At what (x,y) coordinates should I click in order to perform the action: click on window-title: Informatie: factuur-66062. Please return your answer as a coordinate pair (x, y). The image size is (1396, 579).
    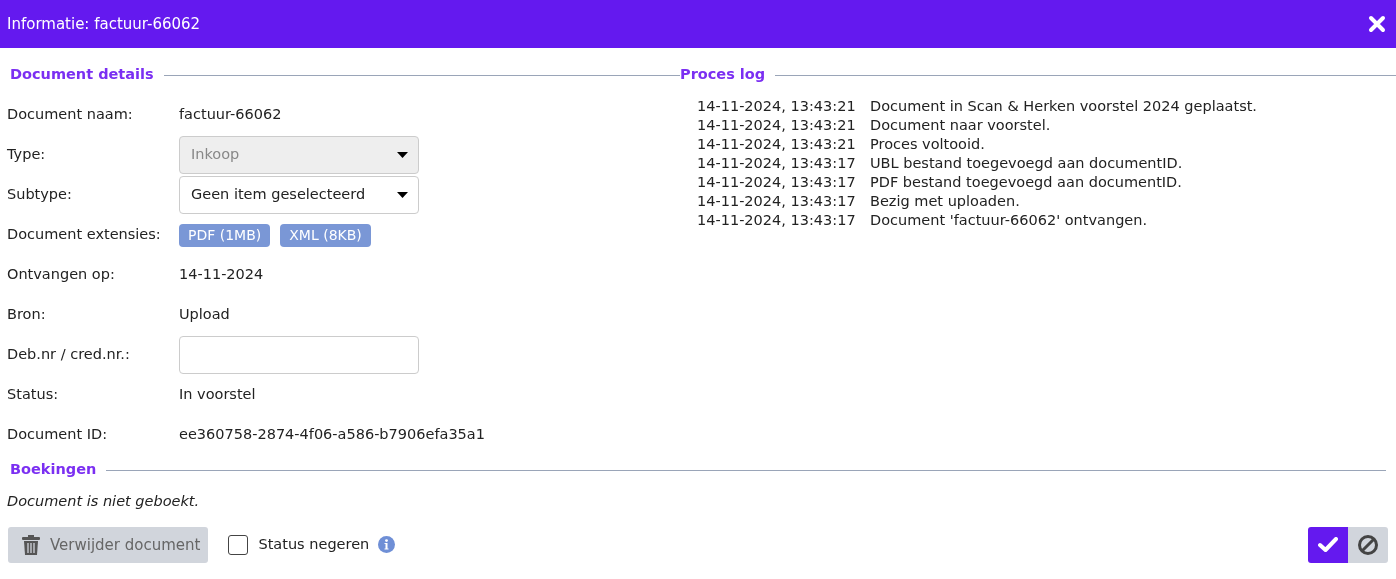
    Looking at the image, I should click on (104, 24).